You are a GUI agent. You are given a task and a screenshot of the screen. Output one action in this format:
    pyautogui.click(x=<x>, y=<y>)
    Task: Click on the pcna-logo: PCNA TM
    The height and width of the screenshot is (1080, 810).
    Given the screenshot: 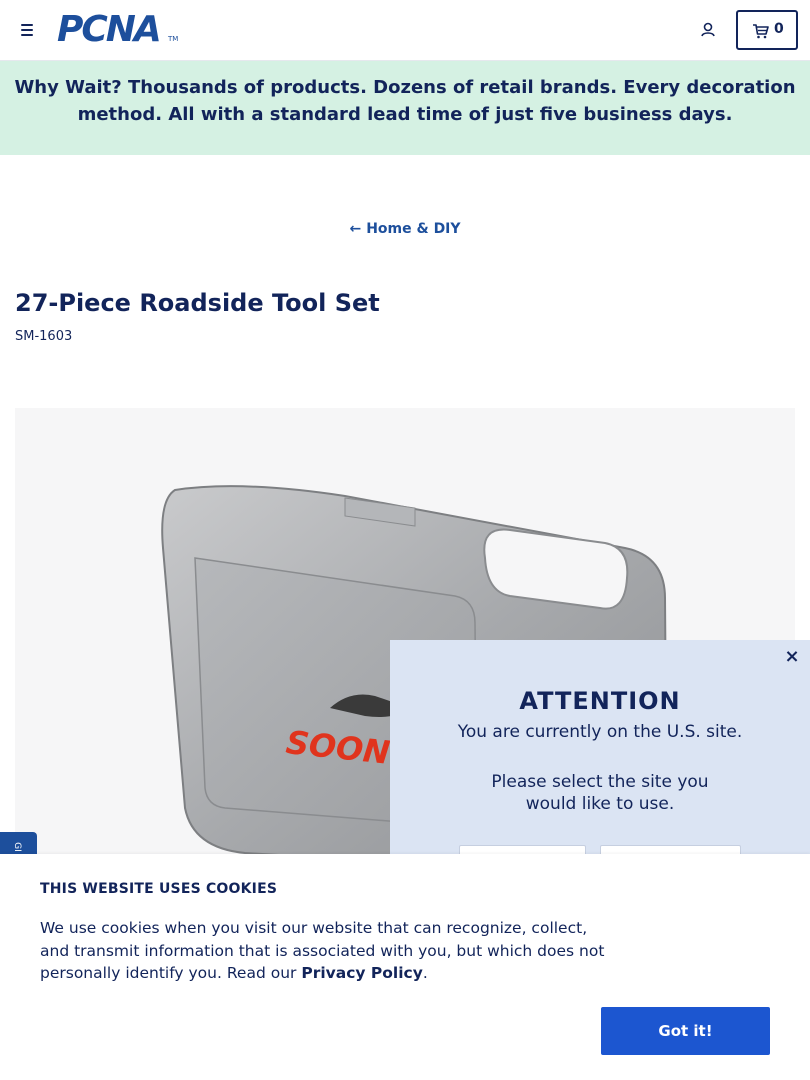 What is the action you would take?
    pyautogui.click(x=118, y=29)
    